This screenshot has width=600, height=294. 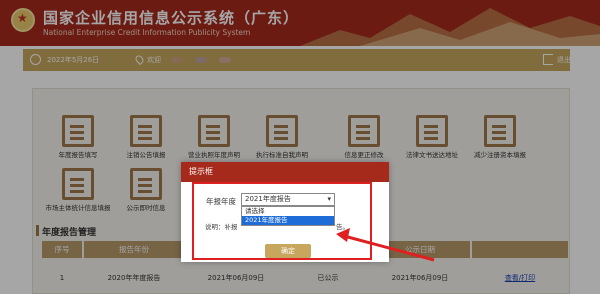 I want to click on chevron-down-icon: ▾, so click(x=329, y=199).